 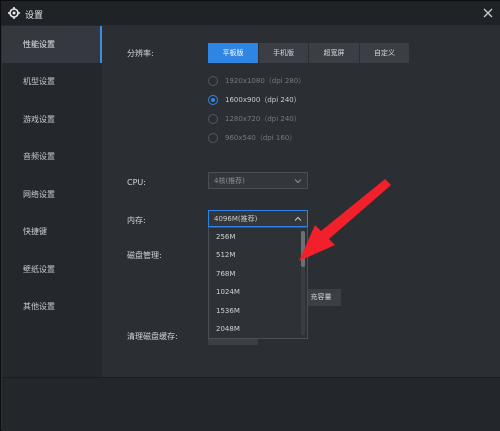 What do you see at coordinates (263, 119) in the screenshot?
I see `resolution-option-label: 1280x720（dpi 240）` at bounding box center [263, 119].